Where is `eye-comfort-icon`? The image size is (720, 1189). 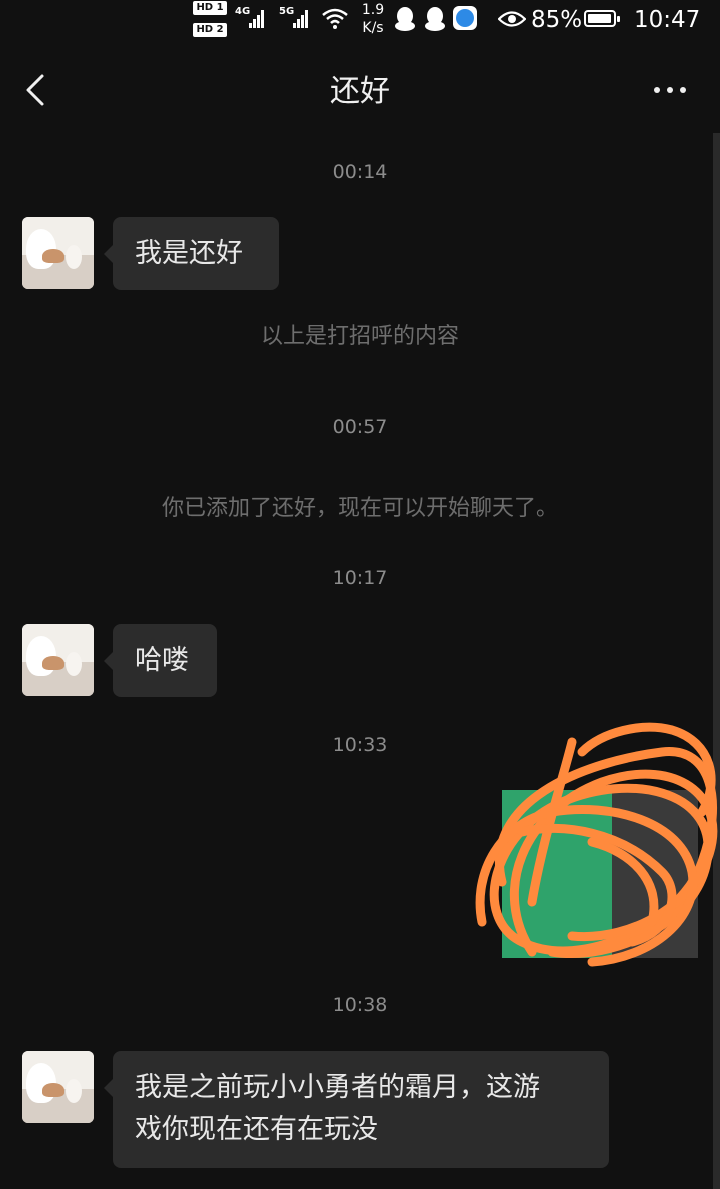 eye-comfort-icon is located at coordinates (512, 19).